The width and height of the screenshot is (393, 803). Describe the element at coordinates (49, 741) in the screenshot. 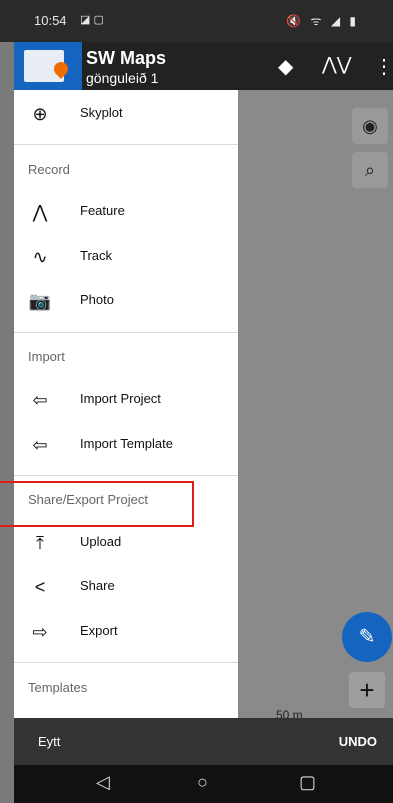

I see `snackbar-message: Eytt` at that location.